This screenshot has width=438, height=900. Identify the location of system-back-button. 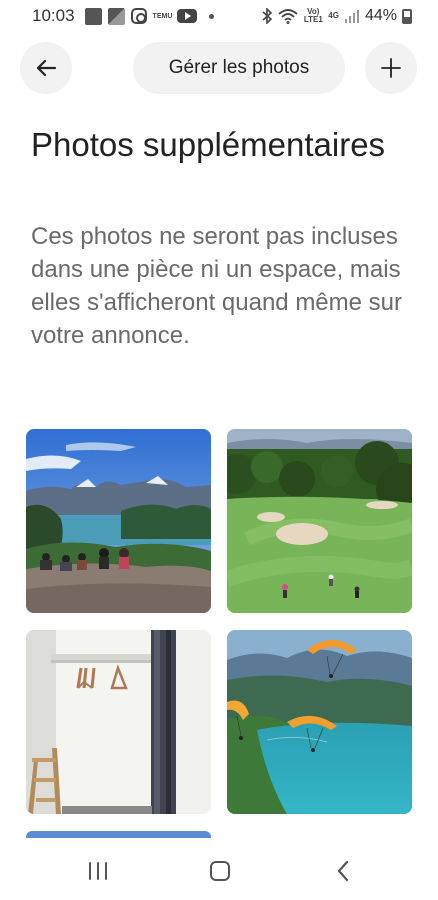
(343, 871).